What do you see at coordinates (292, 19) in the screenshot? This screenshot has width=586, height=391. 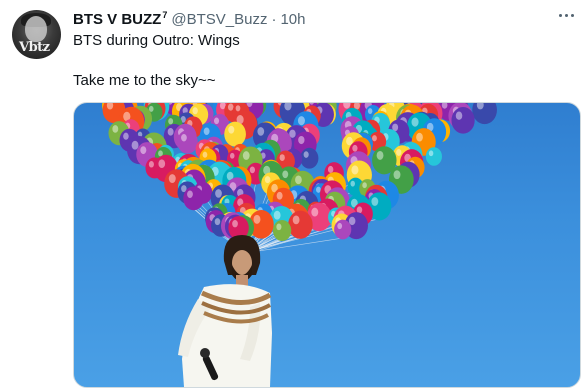 I see `timestamp: 10h` at bounding box center [292, 19].